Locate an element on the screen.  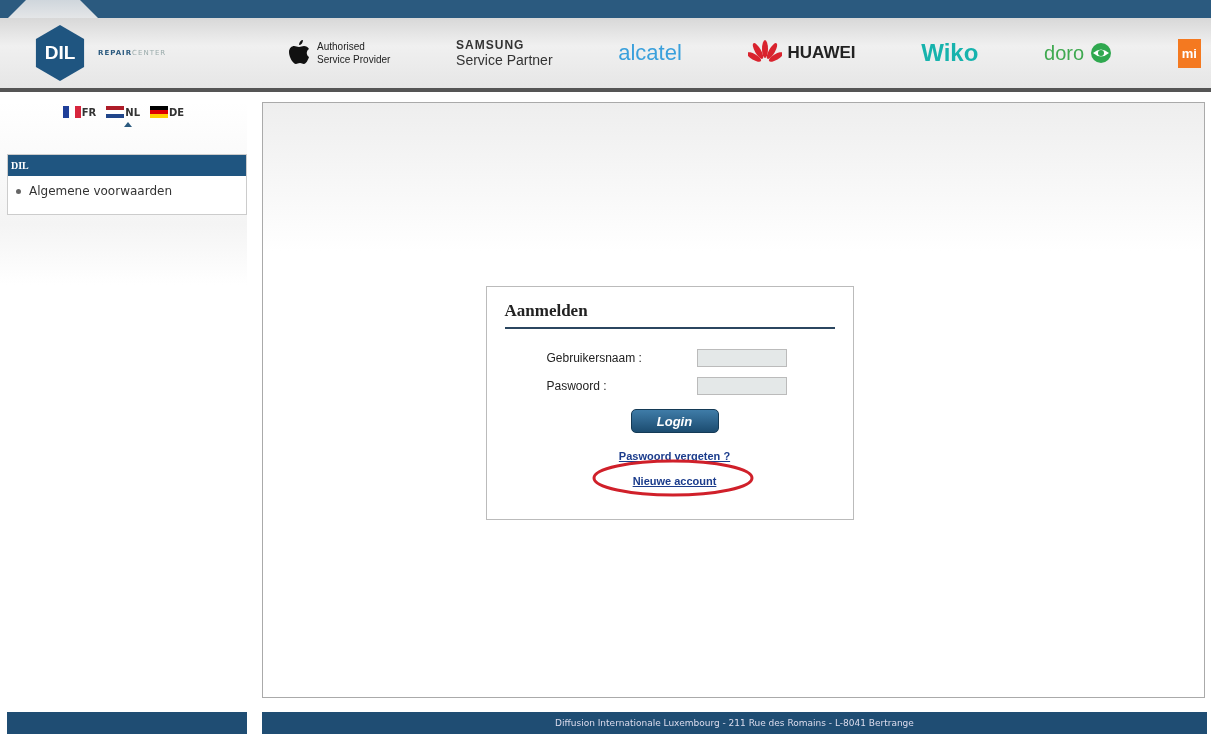
field-label: Gebruikersnaam : is located at coordinates (594, 358).